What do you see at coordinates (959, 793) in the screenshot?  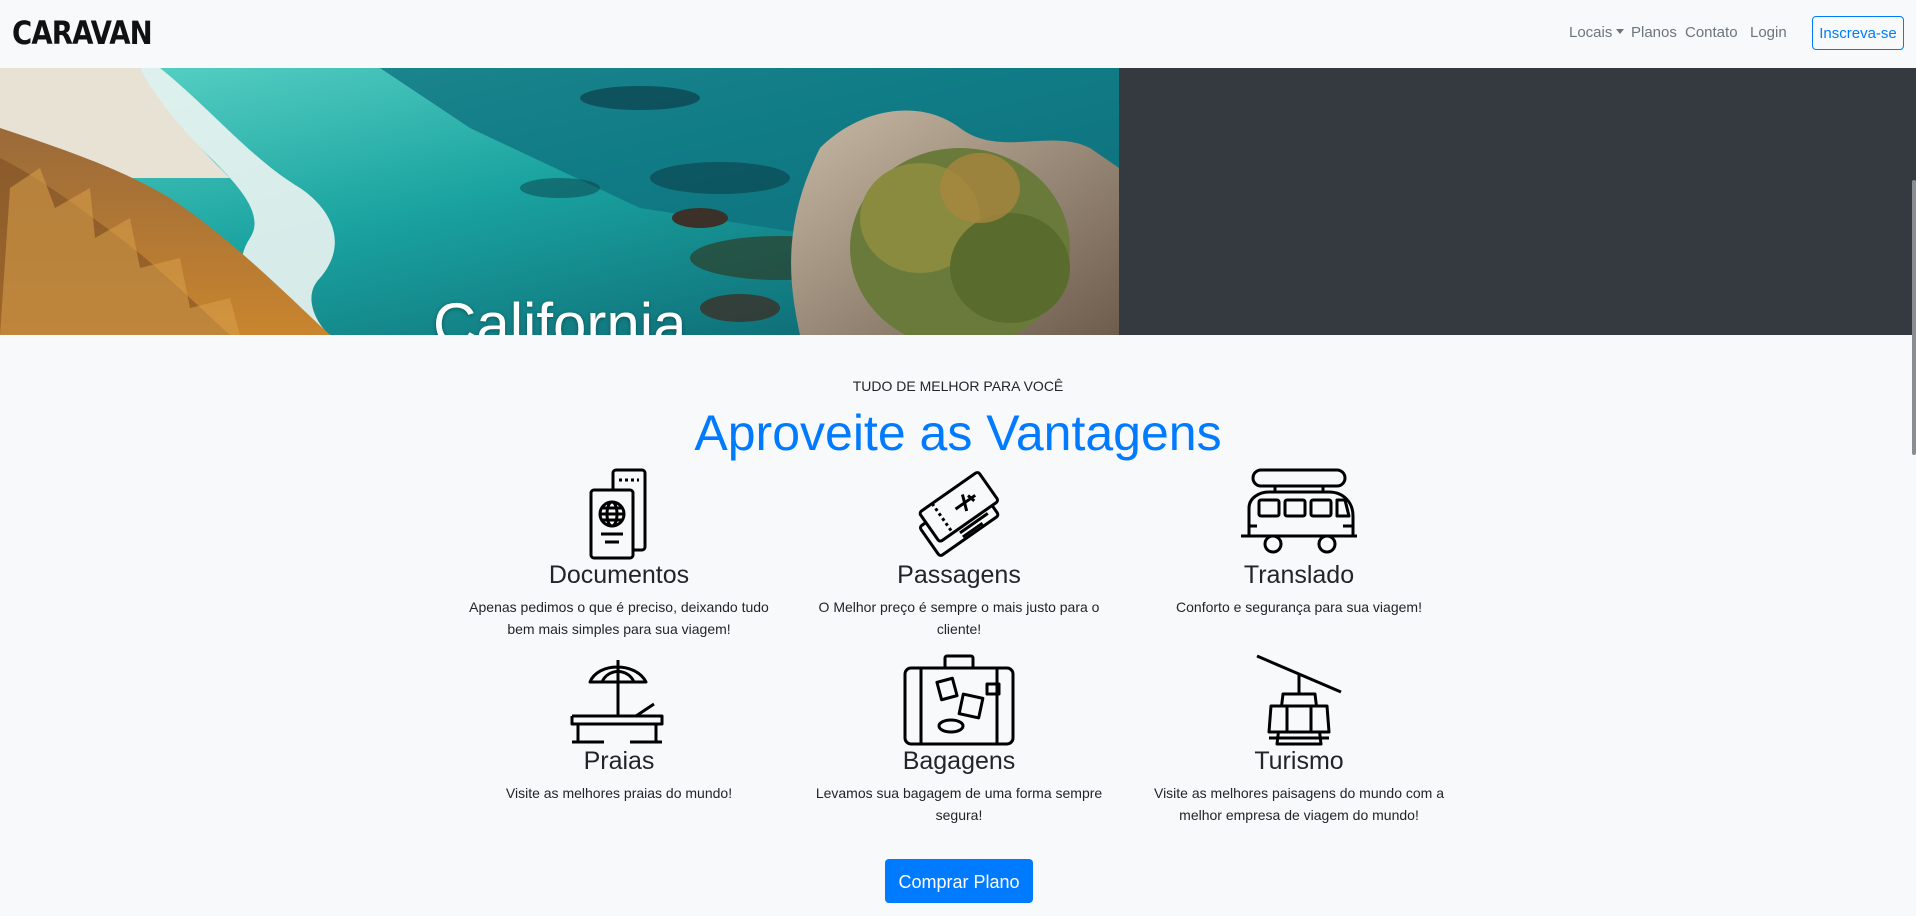 I see `feature-description-line: Levamos sua bagagem de uma forma sempre` at bounding box center [959, 793].